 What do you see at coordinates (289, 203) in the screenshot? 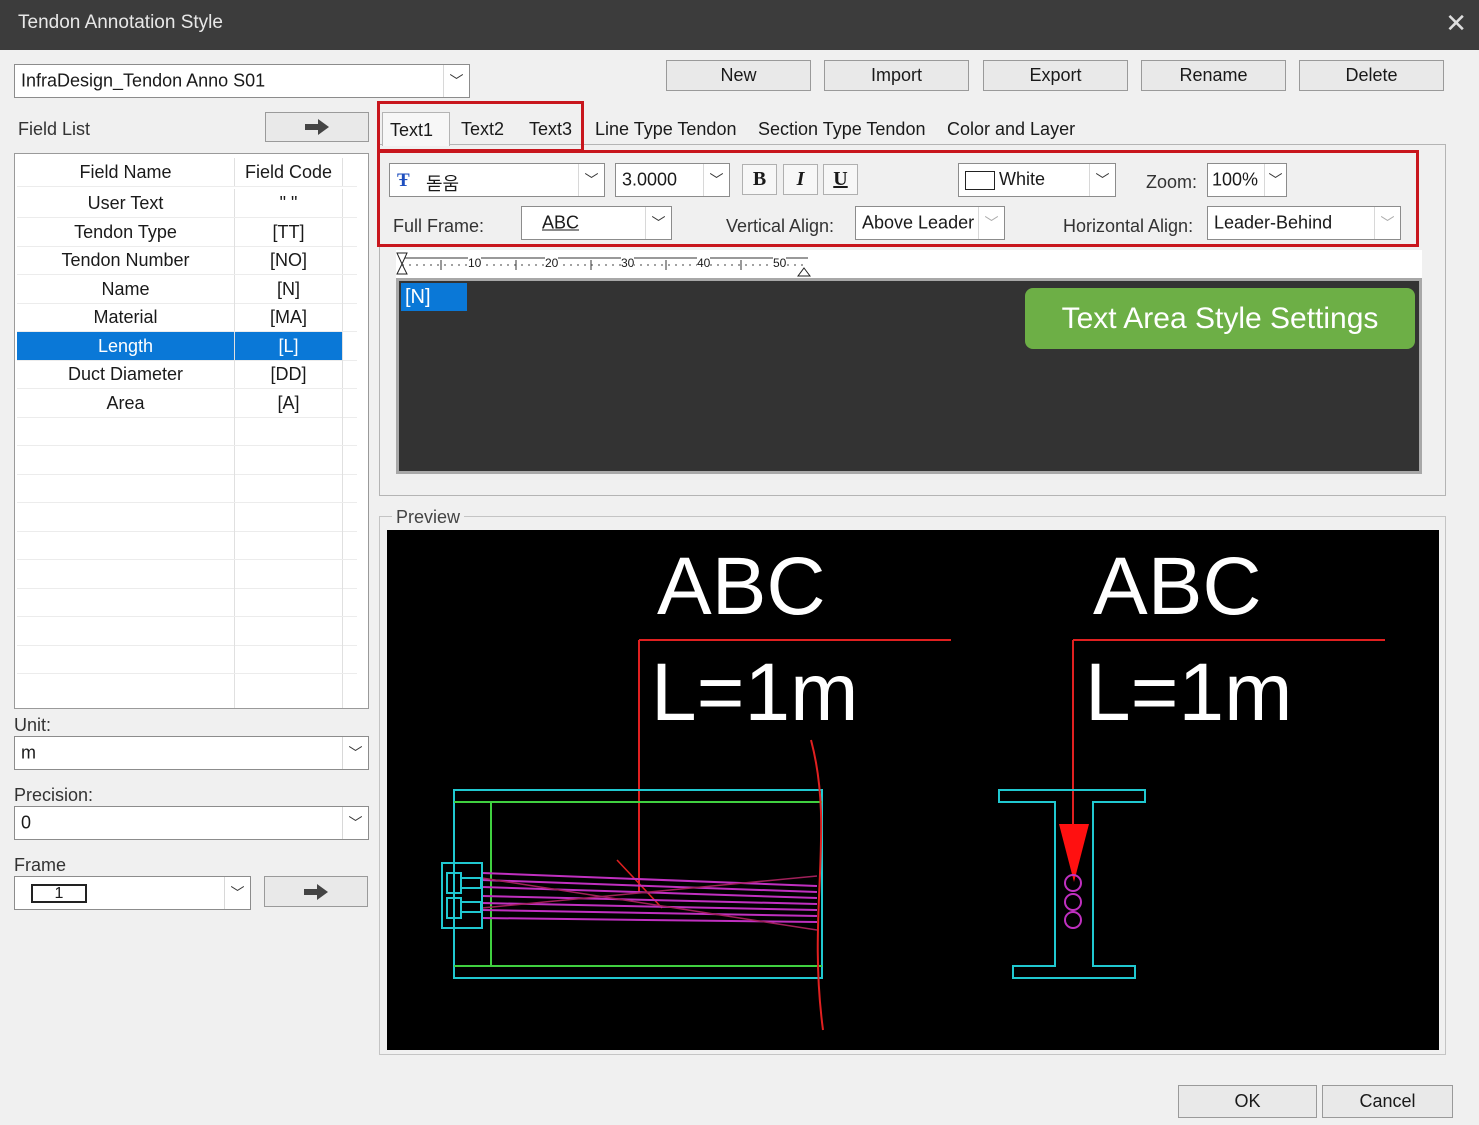
I see `field-code-cell: " "` at bounding box center [289, 203].